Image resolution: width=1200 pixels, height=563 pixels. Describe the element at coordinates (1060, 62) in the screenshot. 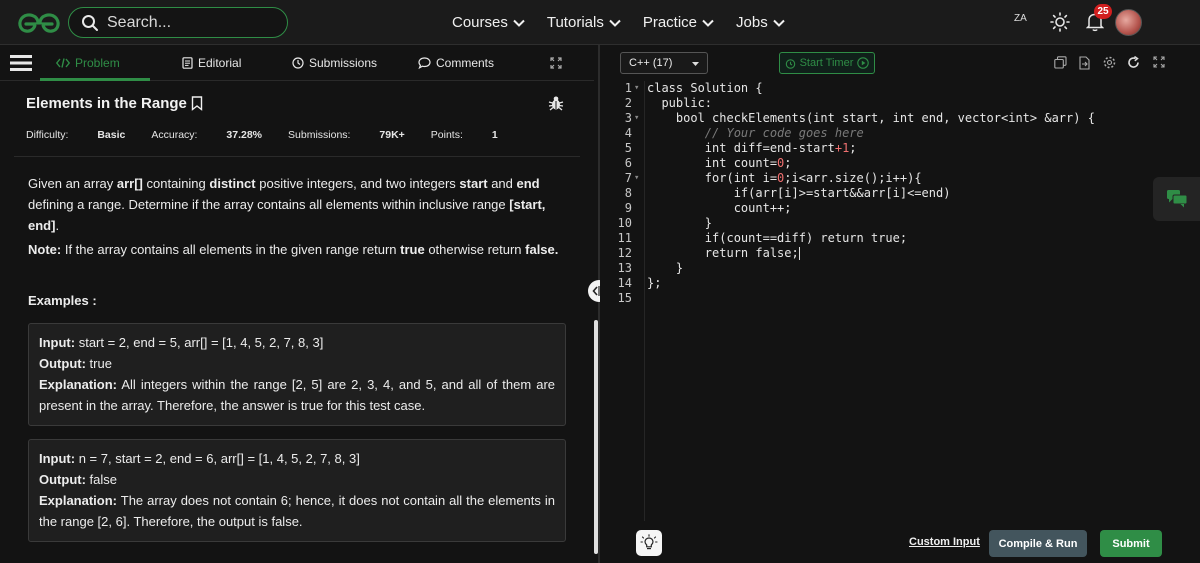

I see `copy-icon` at that location.